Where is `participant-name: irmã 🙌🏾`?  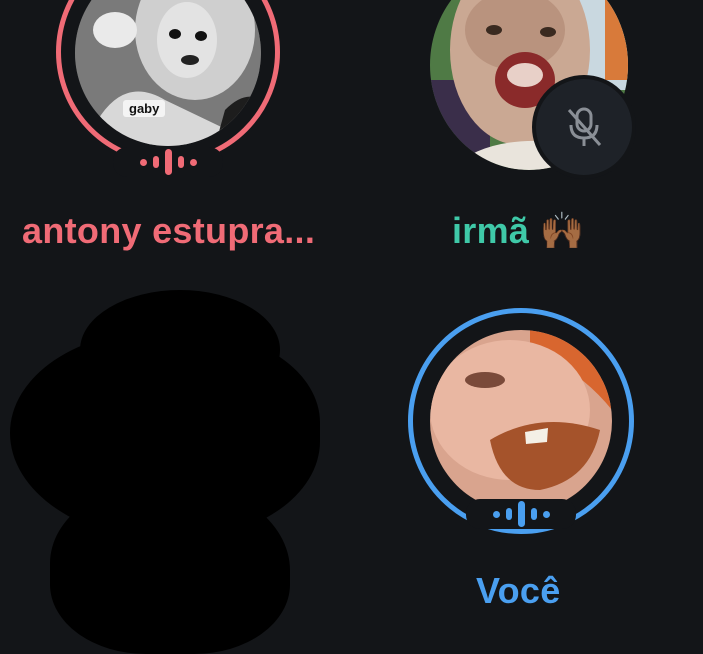 participant-name: irmã 🙌🏾 is located at coordinates (518, 230).